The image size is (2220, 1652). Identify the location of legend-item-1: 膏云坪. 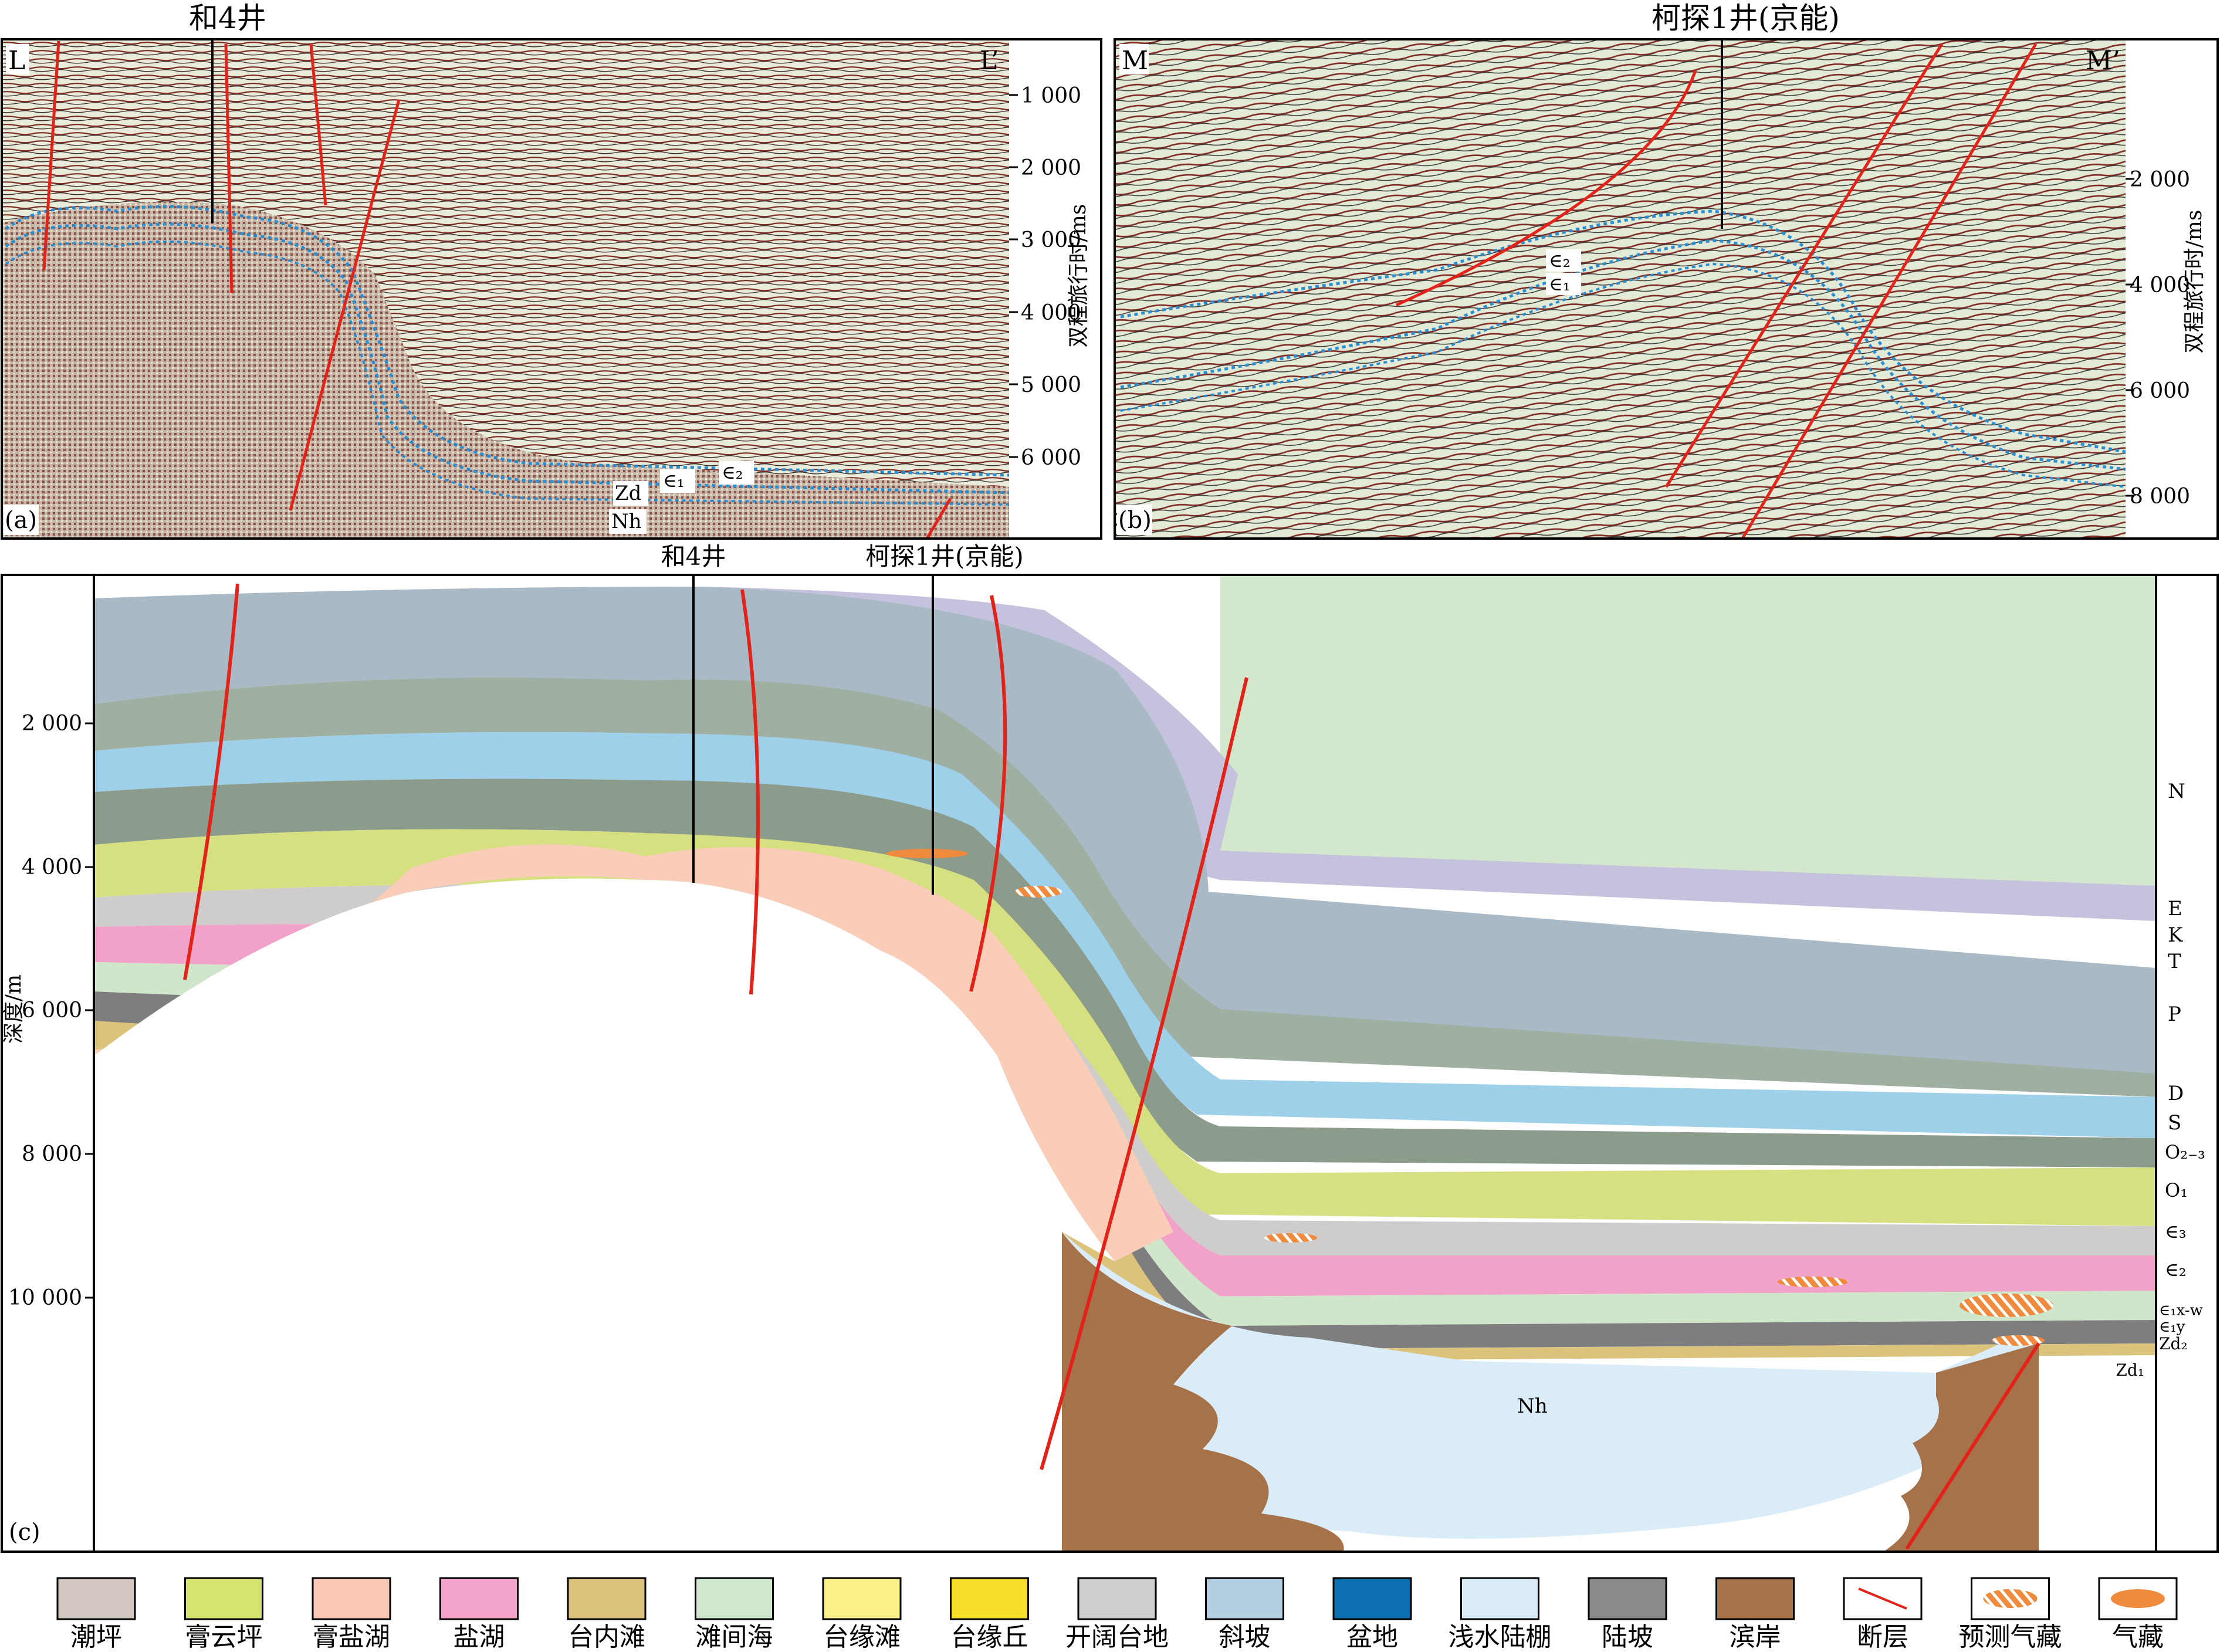
(223, 1614).